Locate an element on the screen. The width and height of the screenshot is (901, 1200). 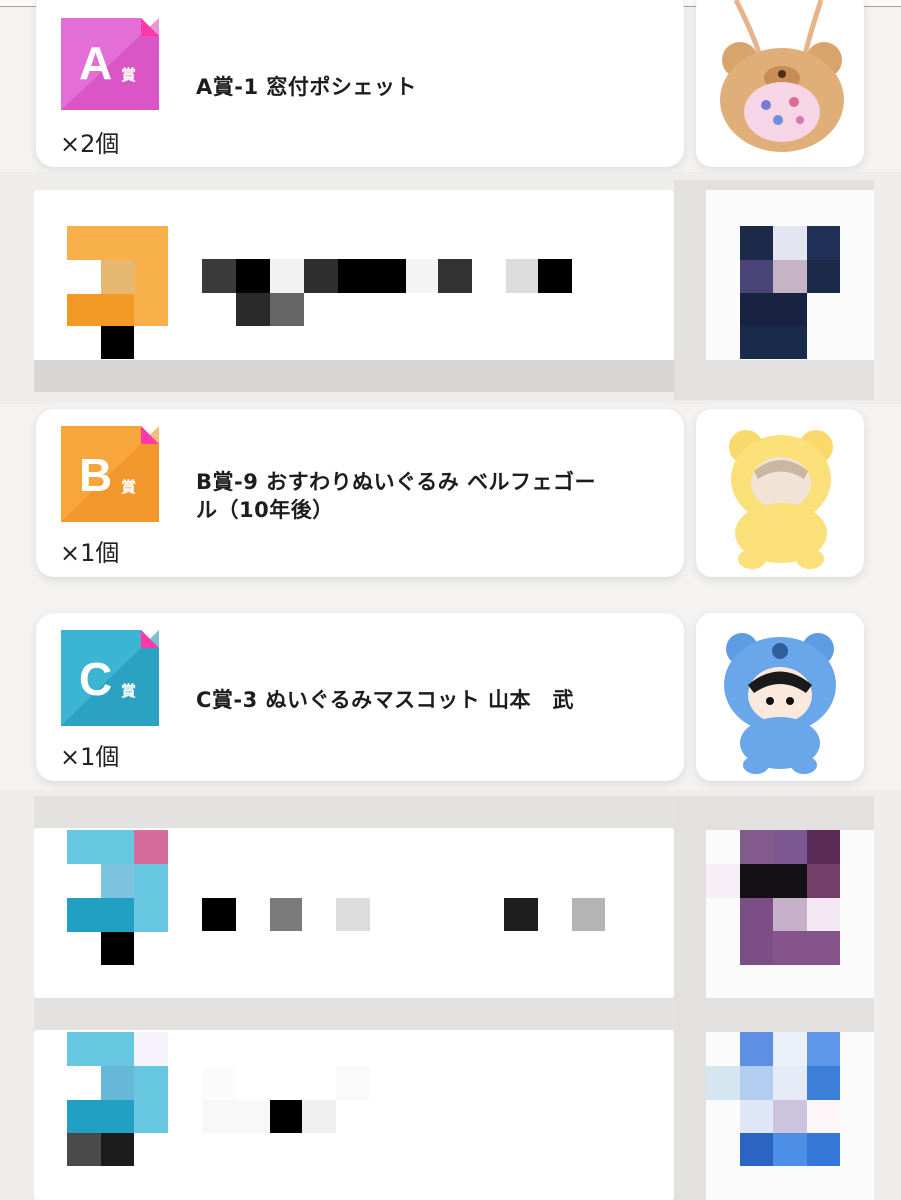
prize-a-title: A賞-1 窓付ポシェット is located at coordinates (306, 87).